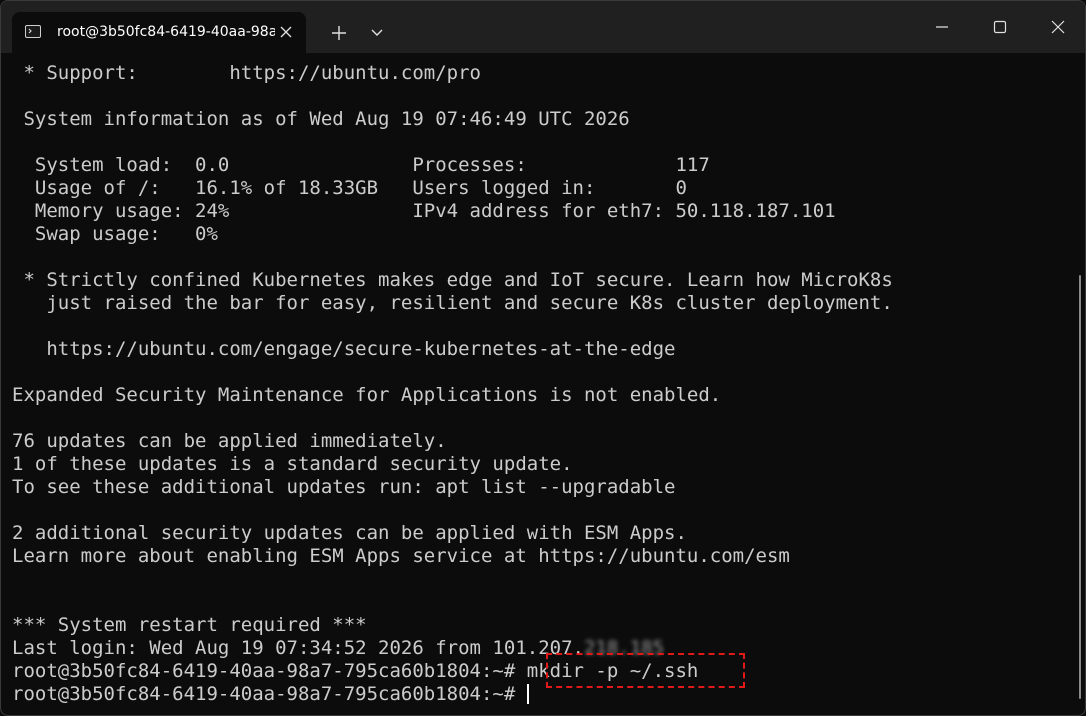  Describe the element at coordinates (377, 33) in the screenshot. I see `chevron-down-icon` at that location.